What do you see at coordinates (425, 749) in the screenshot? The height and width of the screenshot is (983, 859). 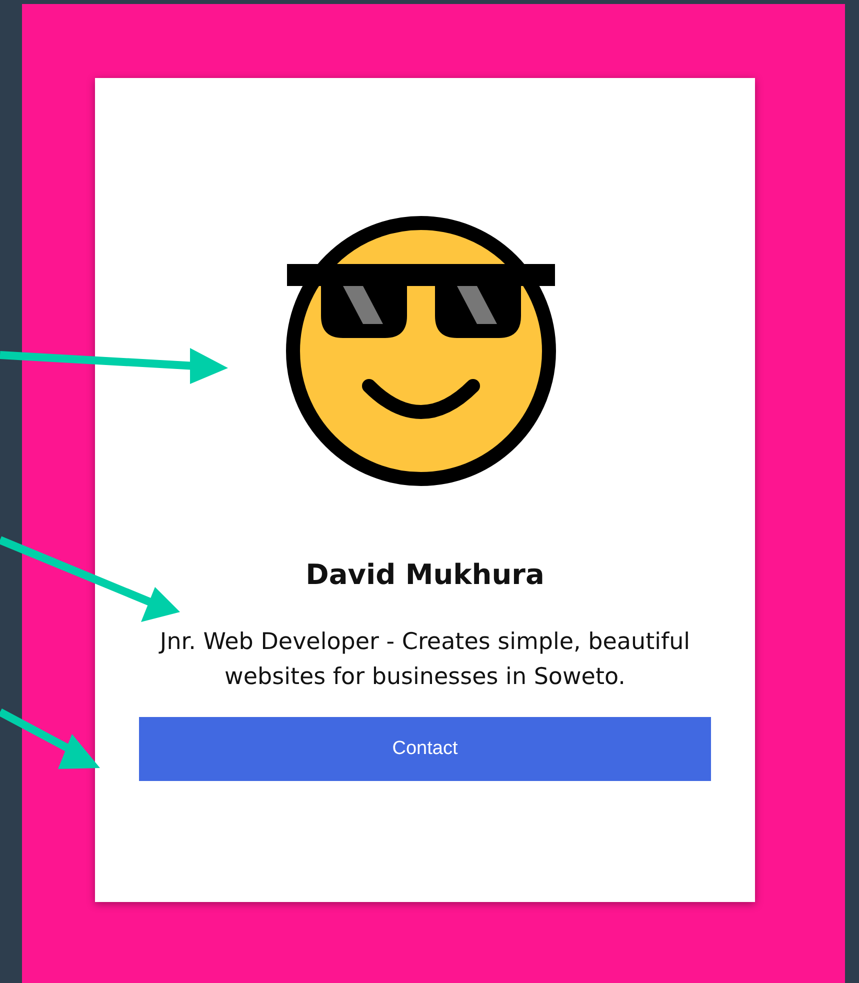 I see `contact-button: Contact` at bounding box center [425, 749].